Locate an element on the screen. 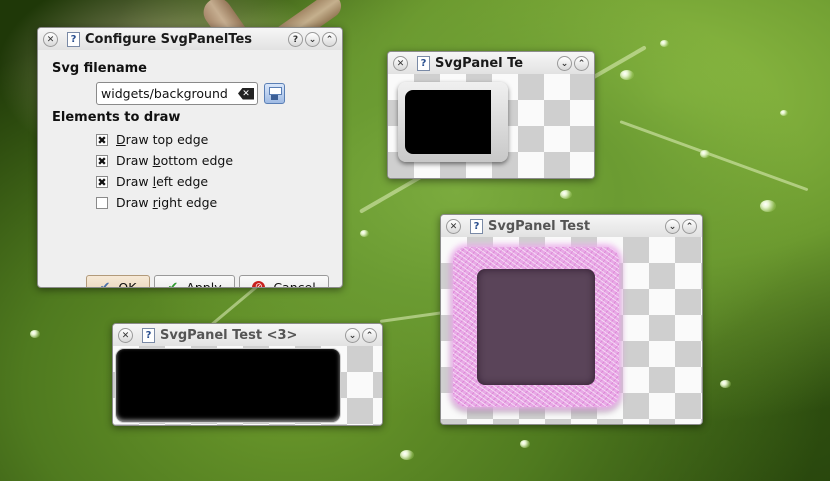 The image size is (830, 481). svgpanel-test-window-top-titlebar: ✕ ? SvgPanel Te ⌄ ⌃ is located at coordinates (491, 63).